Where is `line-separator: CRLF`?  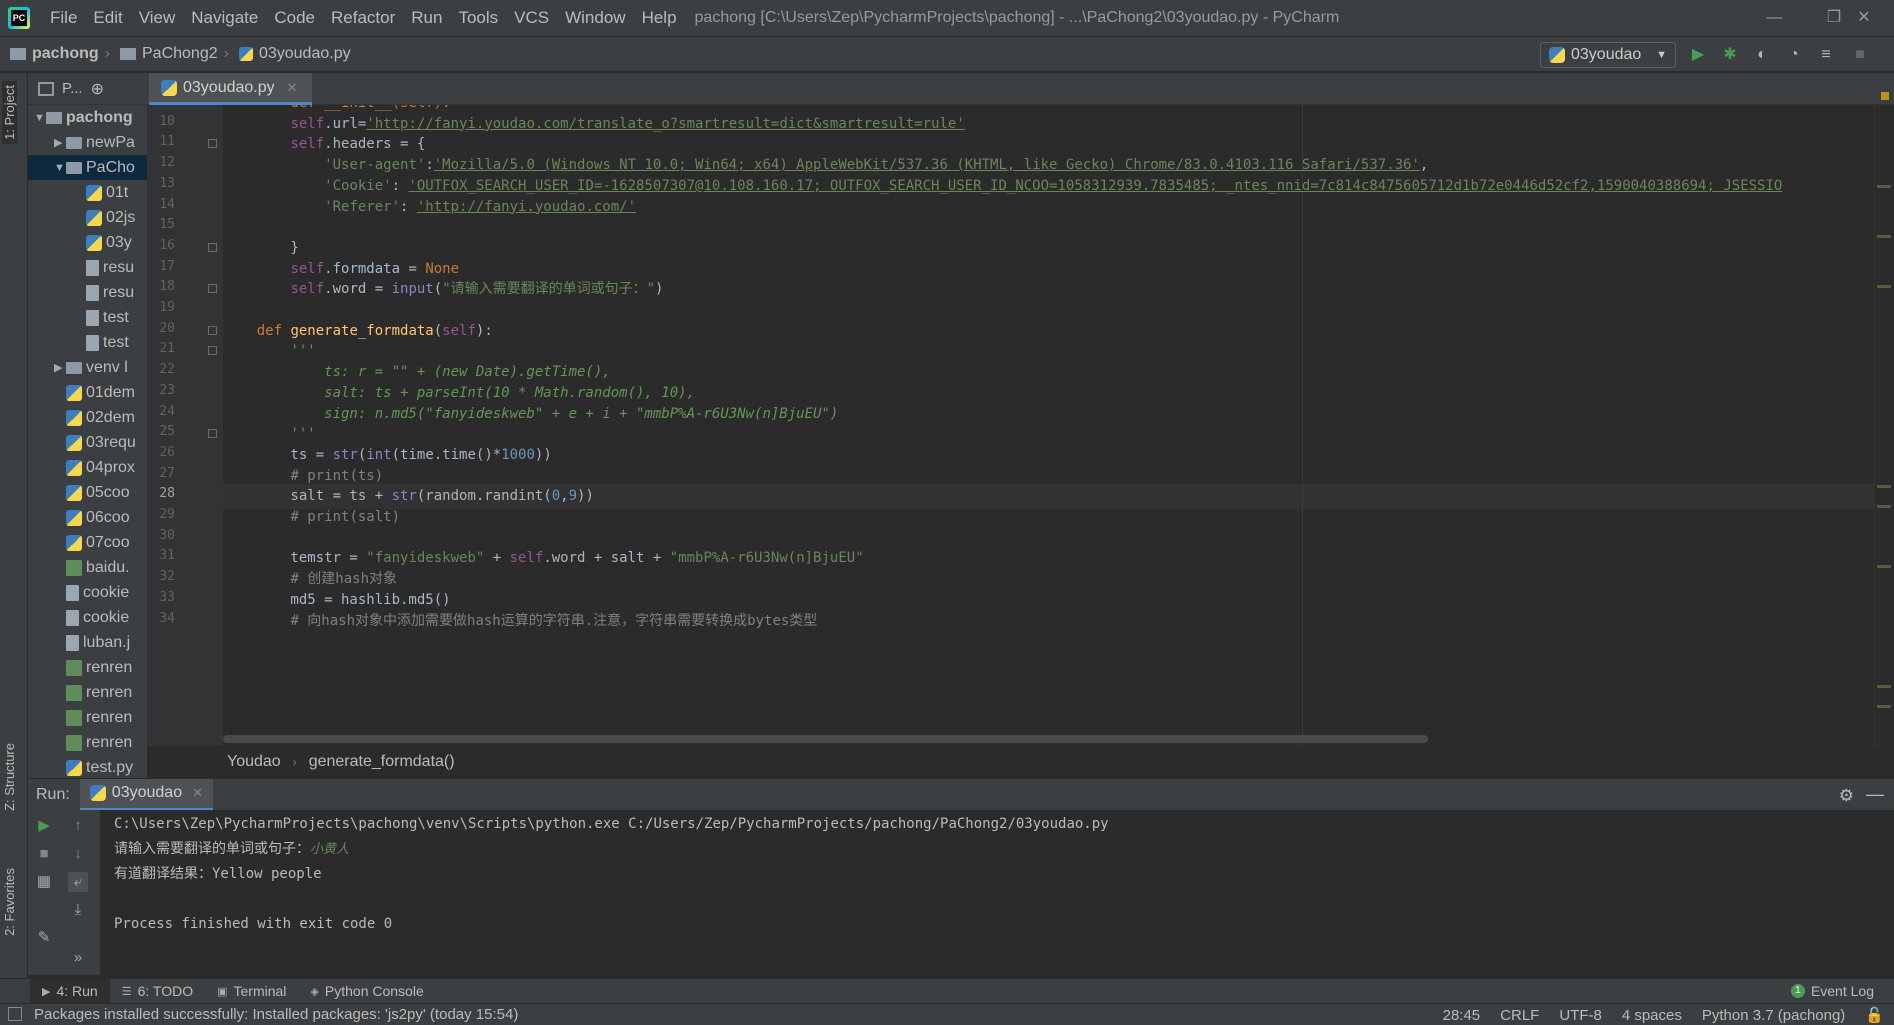
line-separator: CRLF is located at coordinates (1519, 1015).